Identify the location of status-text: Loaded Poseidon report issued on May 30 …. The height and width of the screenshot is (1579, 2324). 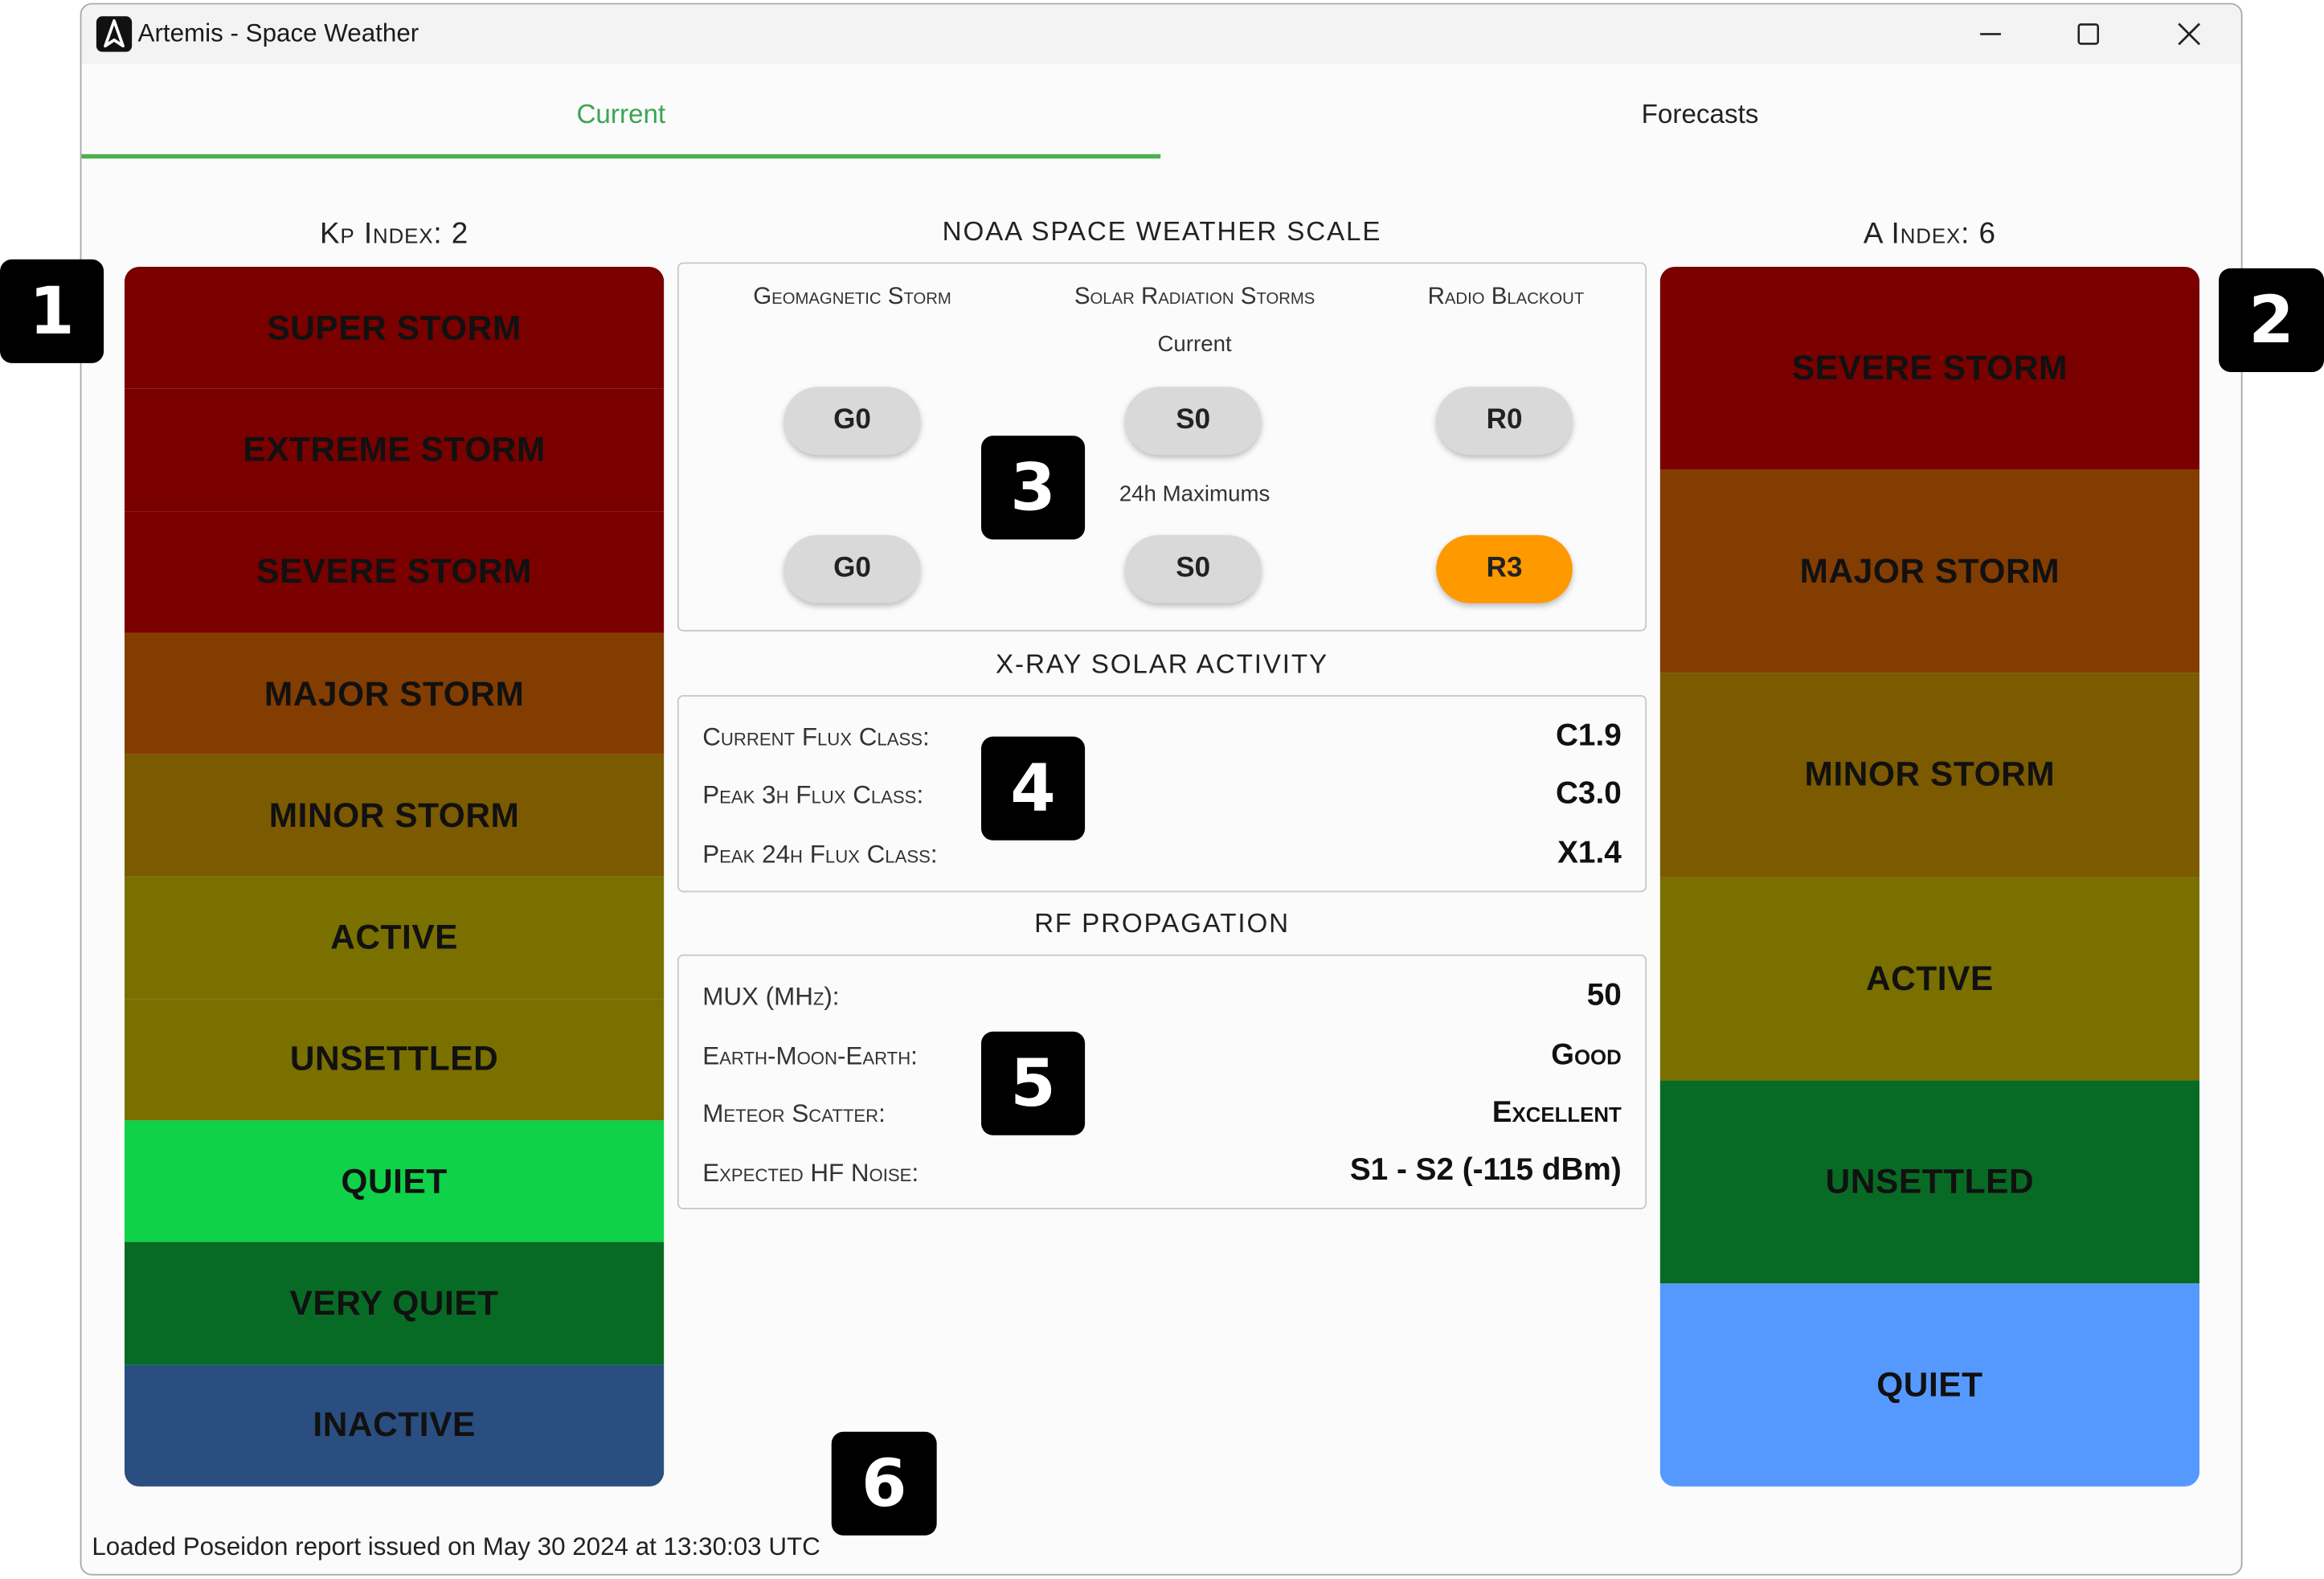
(456, 1546).